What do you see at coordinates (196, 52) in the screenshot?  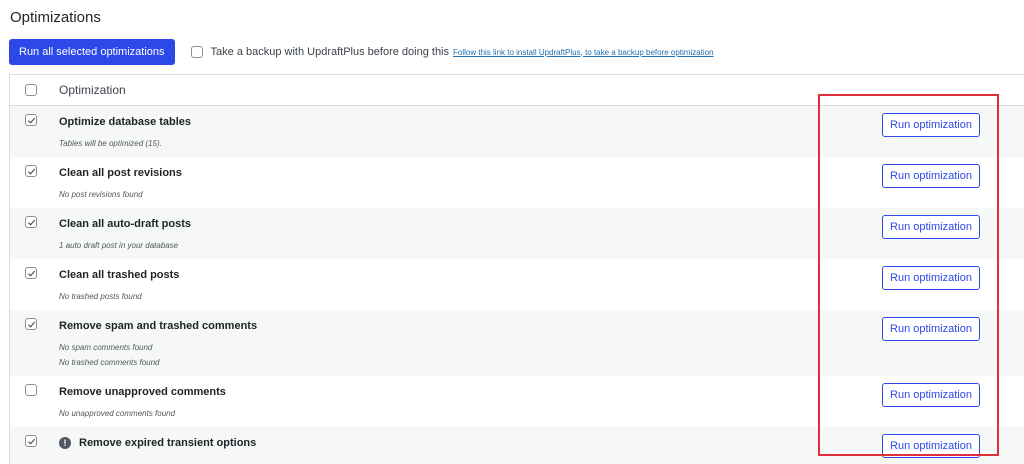 I see `backup-checkbox` at bounding box center [196, 52].